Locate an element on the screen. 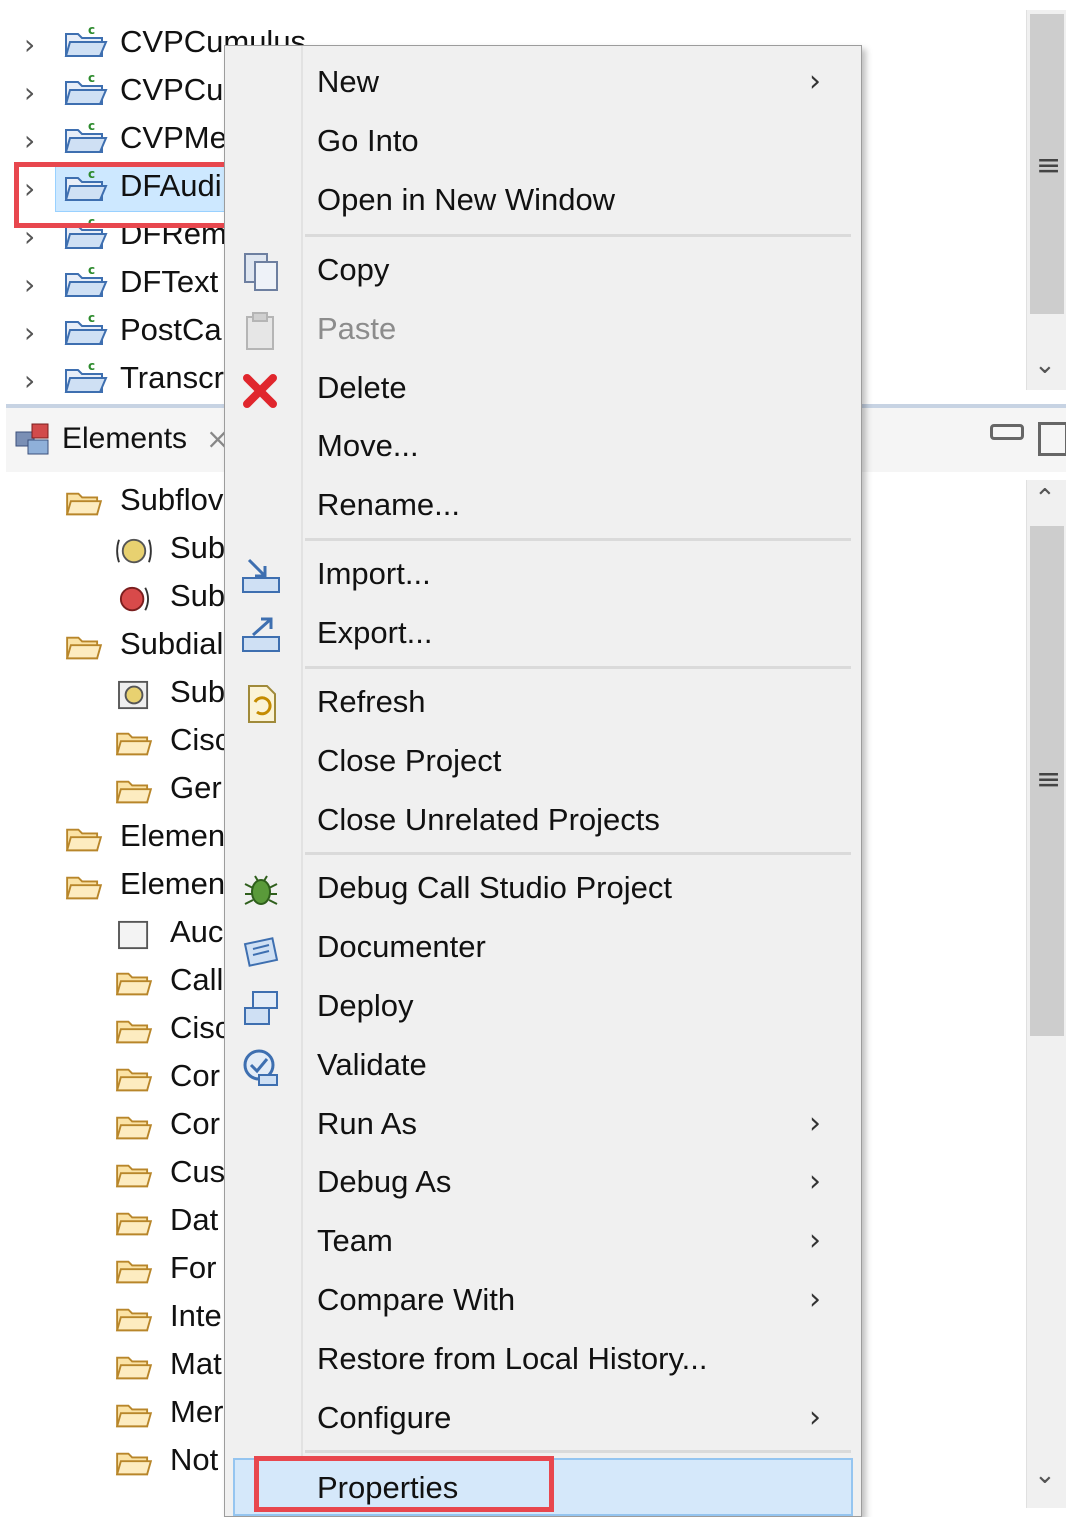  validate-icon is located at coordinates (260, 1067).